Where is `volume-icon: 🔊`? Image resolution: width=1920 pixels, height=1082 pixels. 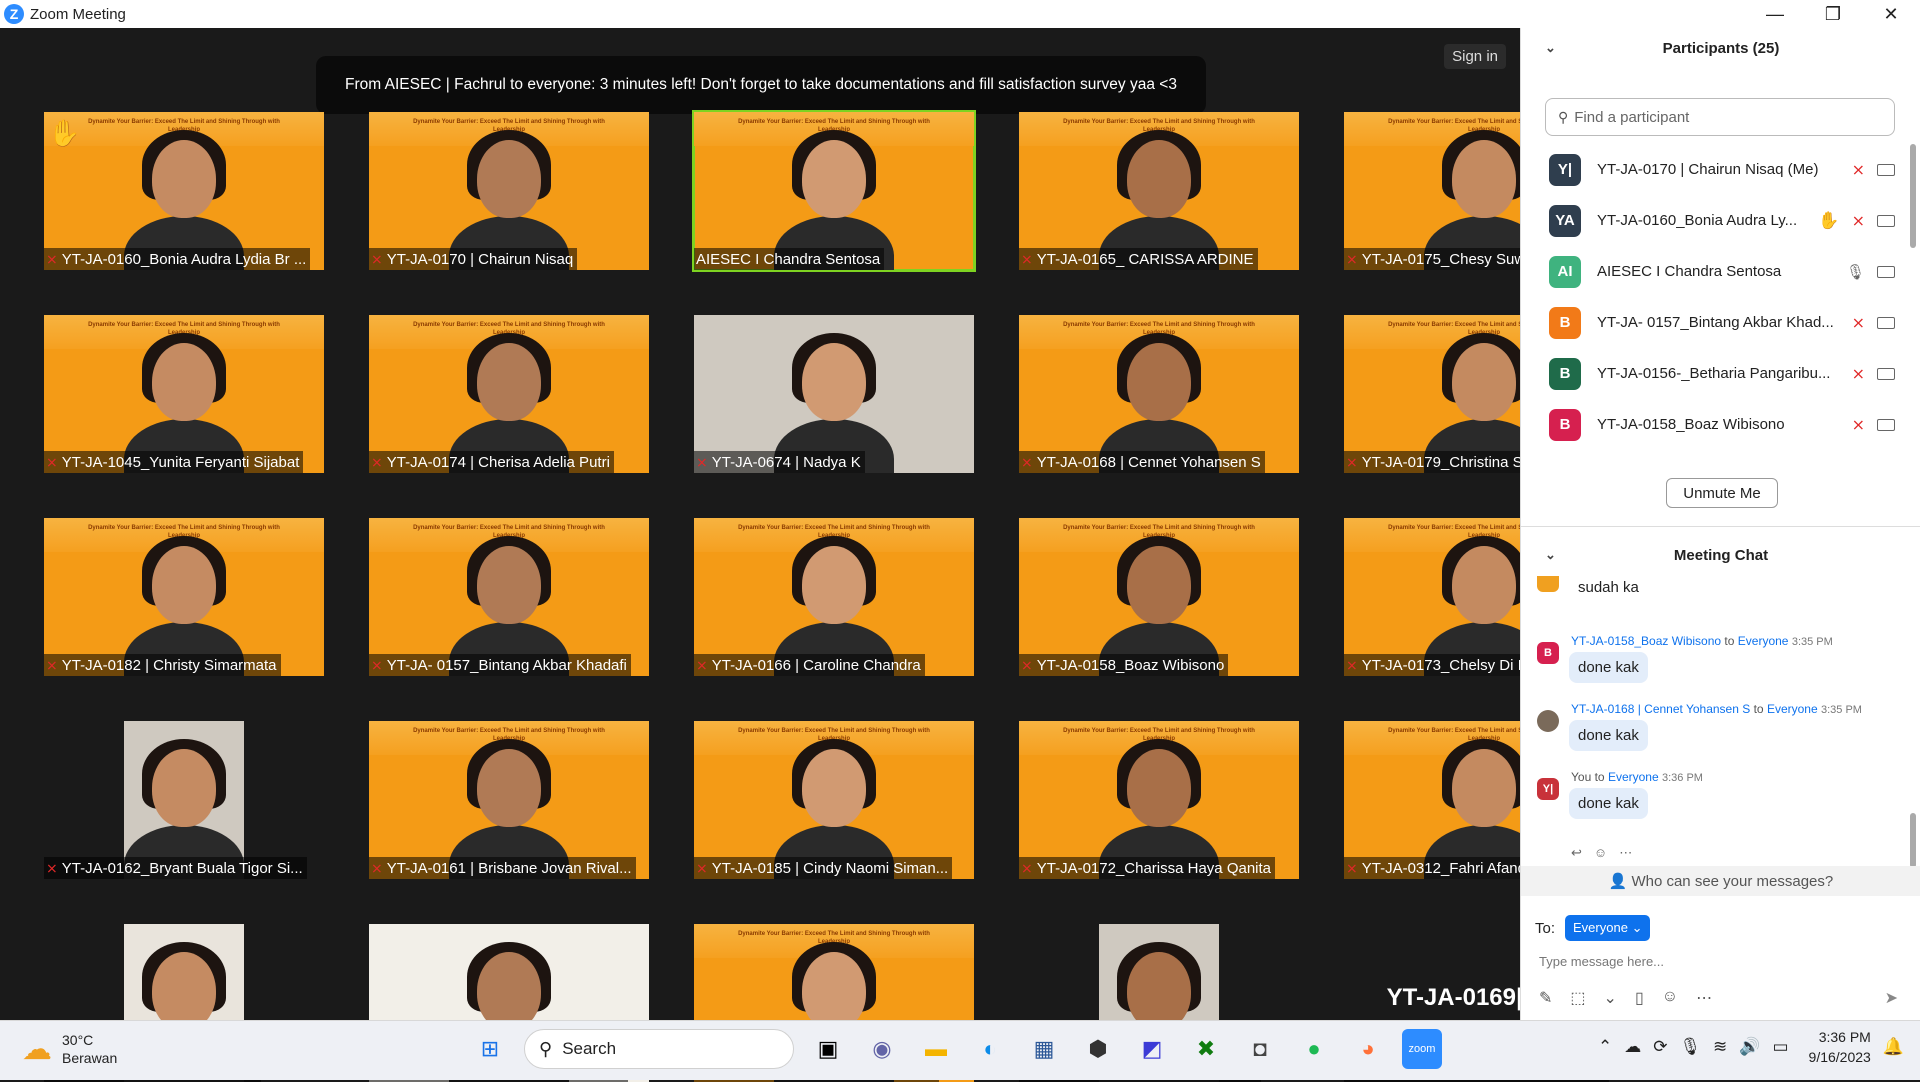
volume-icon: 🔊 is located at coordinates (1749, 1047).